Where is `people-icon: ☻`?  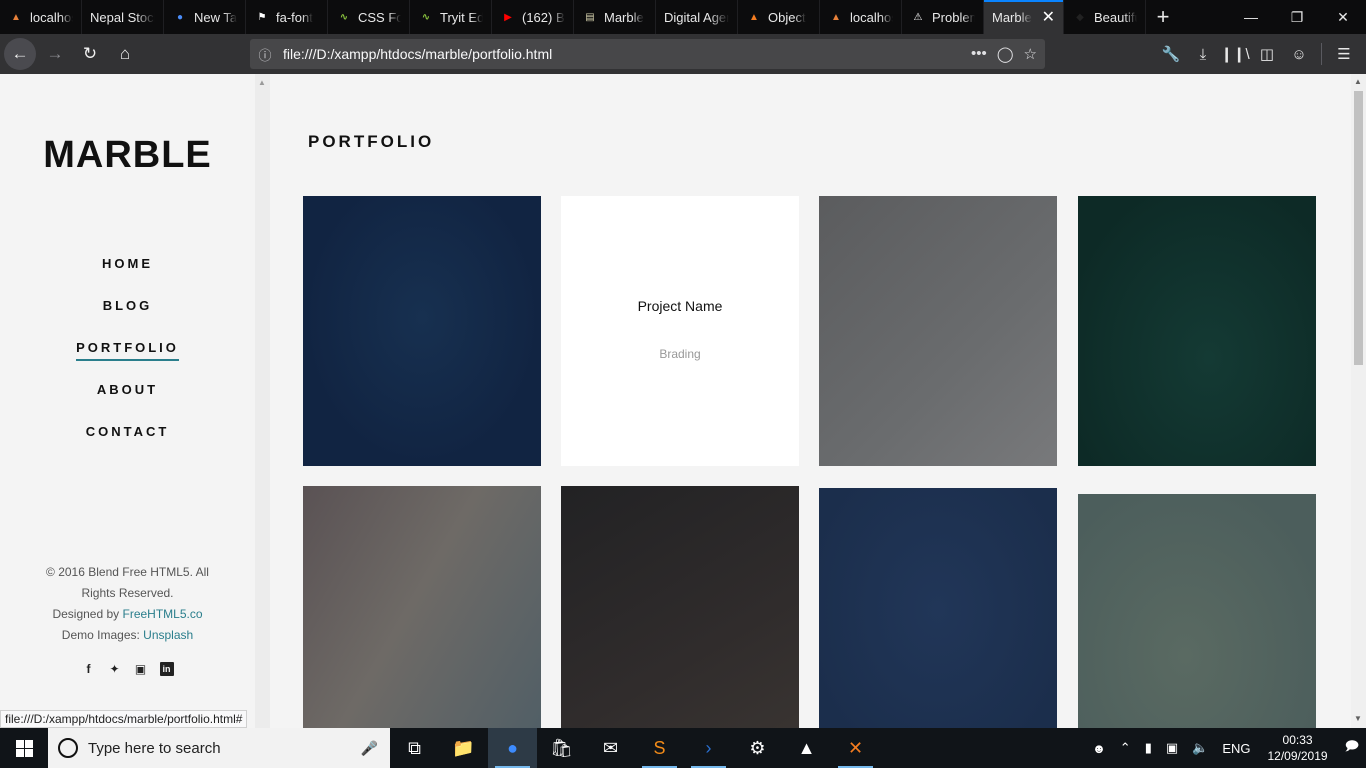
people-icon: ☻ is located at coordinates (1099, 748).